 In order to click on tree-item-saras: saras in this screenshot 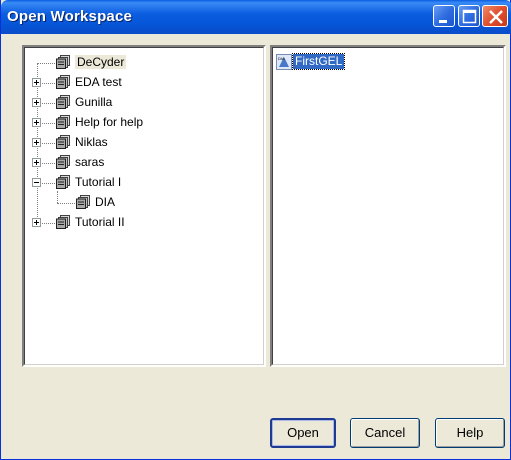, I will do `click(145, 163)`.